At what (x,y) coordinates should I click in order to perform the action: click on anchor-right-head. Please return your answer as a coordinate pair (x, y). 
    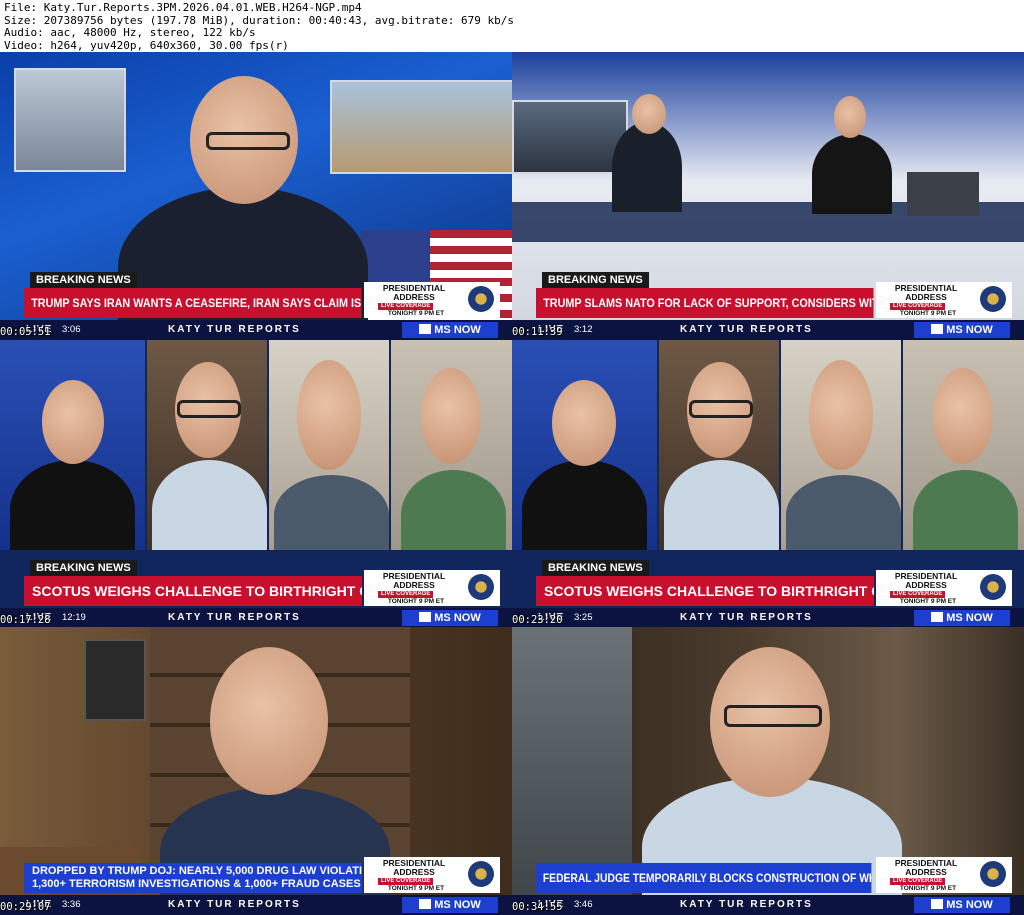
    Looking at the image, I should click on (850, 117).